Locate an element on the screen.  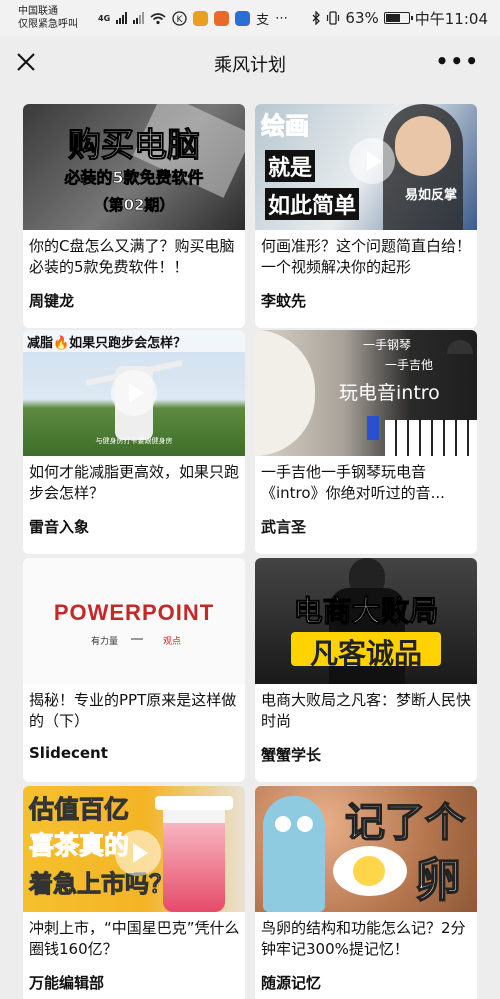
bluetooth-icon is located at coordinates (316, 18).